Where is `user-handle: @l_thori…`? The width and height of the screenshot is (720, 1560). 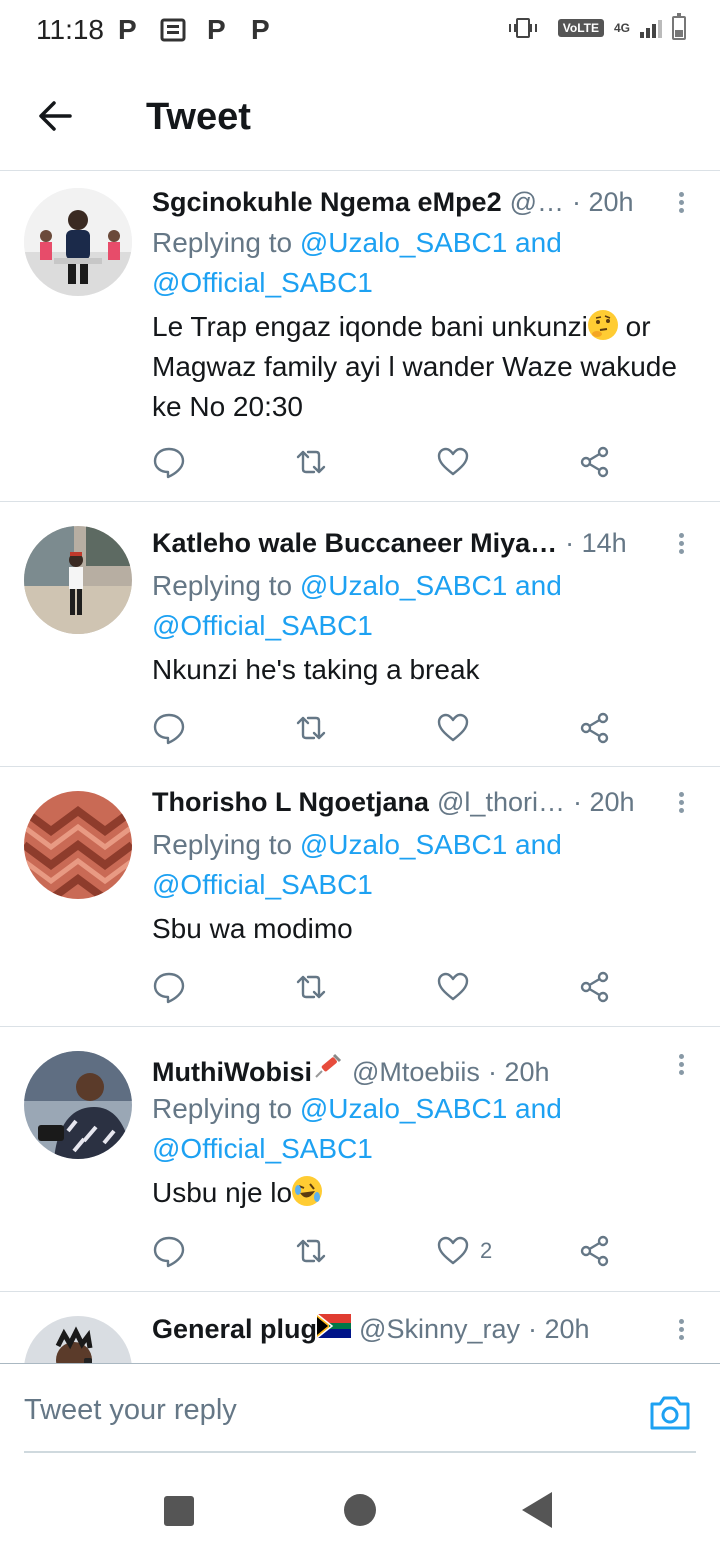
user-handle: @l_thori… is located at coordinates (501, 802).